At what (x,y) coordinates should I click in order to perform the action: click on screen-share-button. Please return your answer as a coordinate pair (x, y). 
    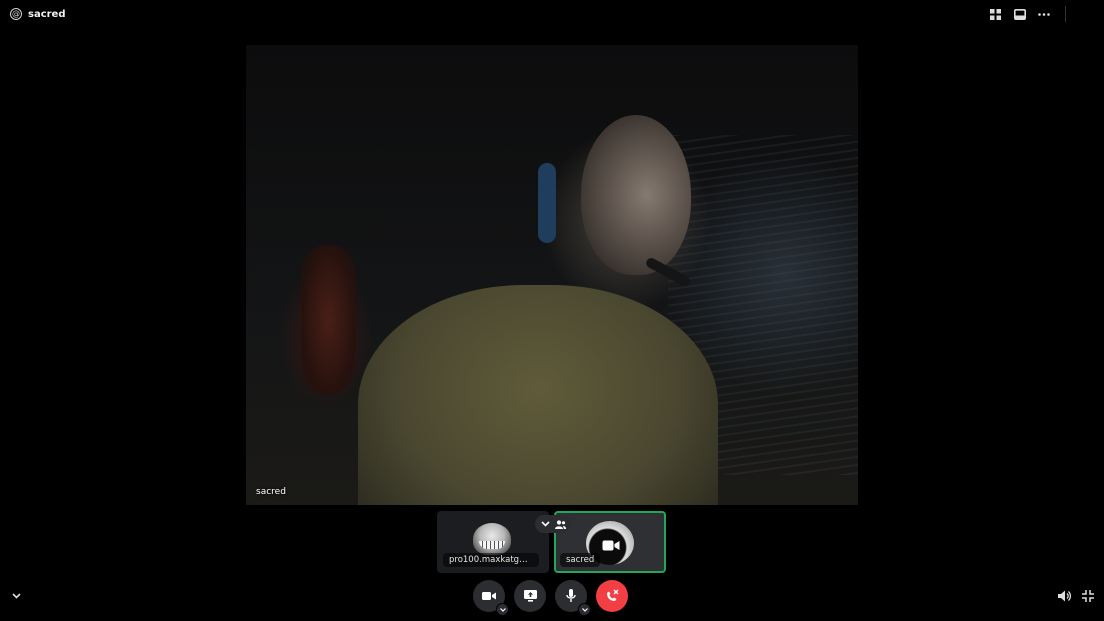
    Looking at the image, I should click on (530, 596).